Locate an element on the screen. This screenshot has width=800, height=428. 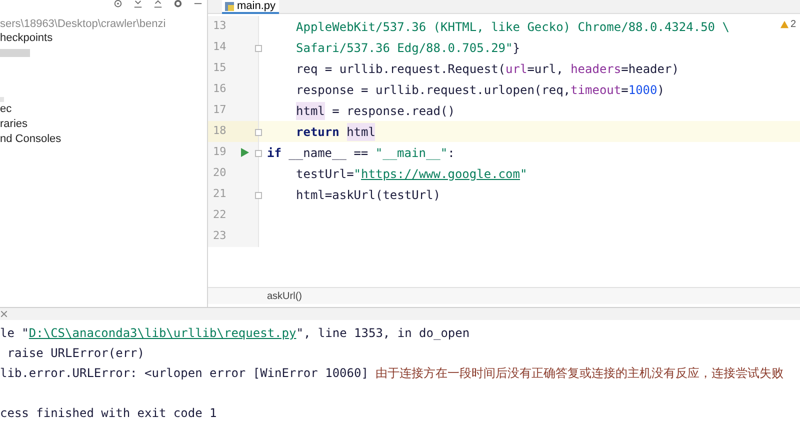
code-line: html=askUrl(testUrl) is located at coordinates (367, 195).